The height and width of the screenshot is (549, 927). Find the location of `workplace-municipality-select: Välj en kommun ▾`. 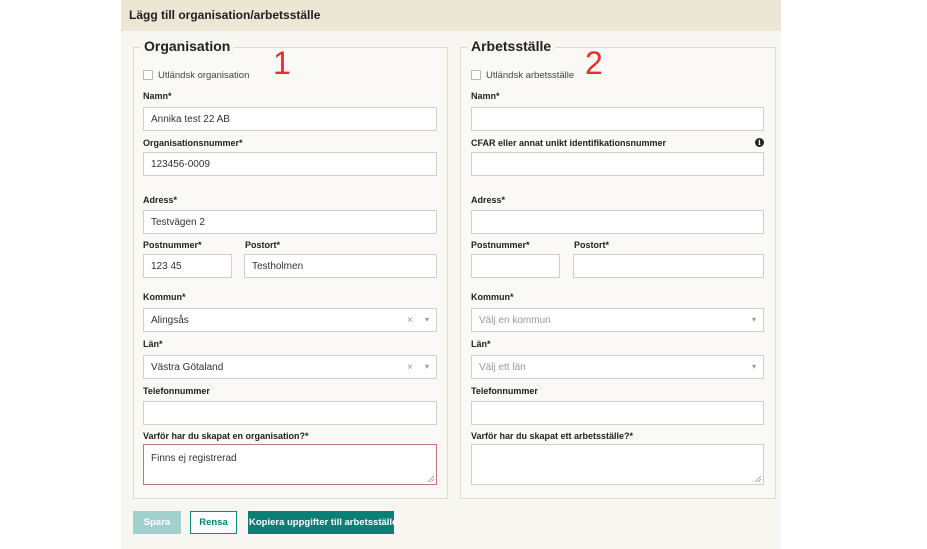

workplace-municipality-select: Välj en kommun ▾ is located at coordinates (617, 320).